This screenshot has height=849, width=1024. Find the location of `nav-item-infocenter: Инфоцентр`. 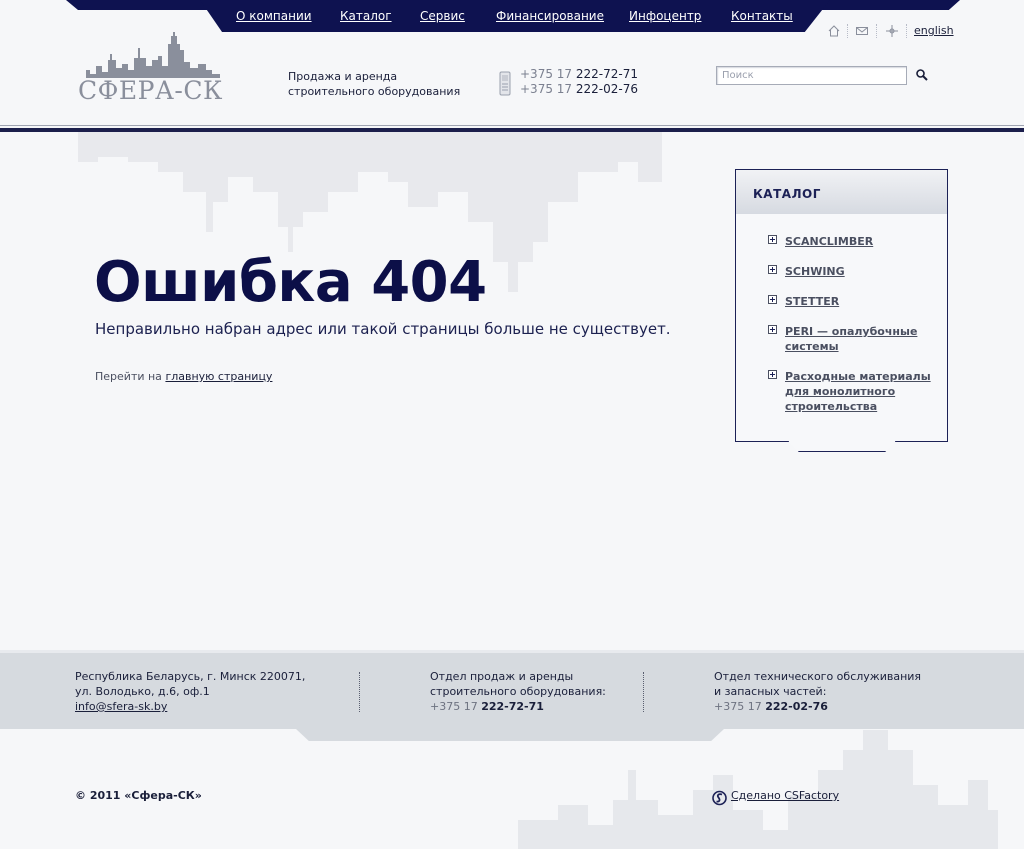

nav-item-infocenter: Инфоцентр is located at coordinates (665, 16).